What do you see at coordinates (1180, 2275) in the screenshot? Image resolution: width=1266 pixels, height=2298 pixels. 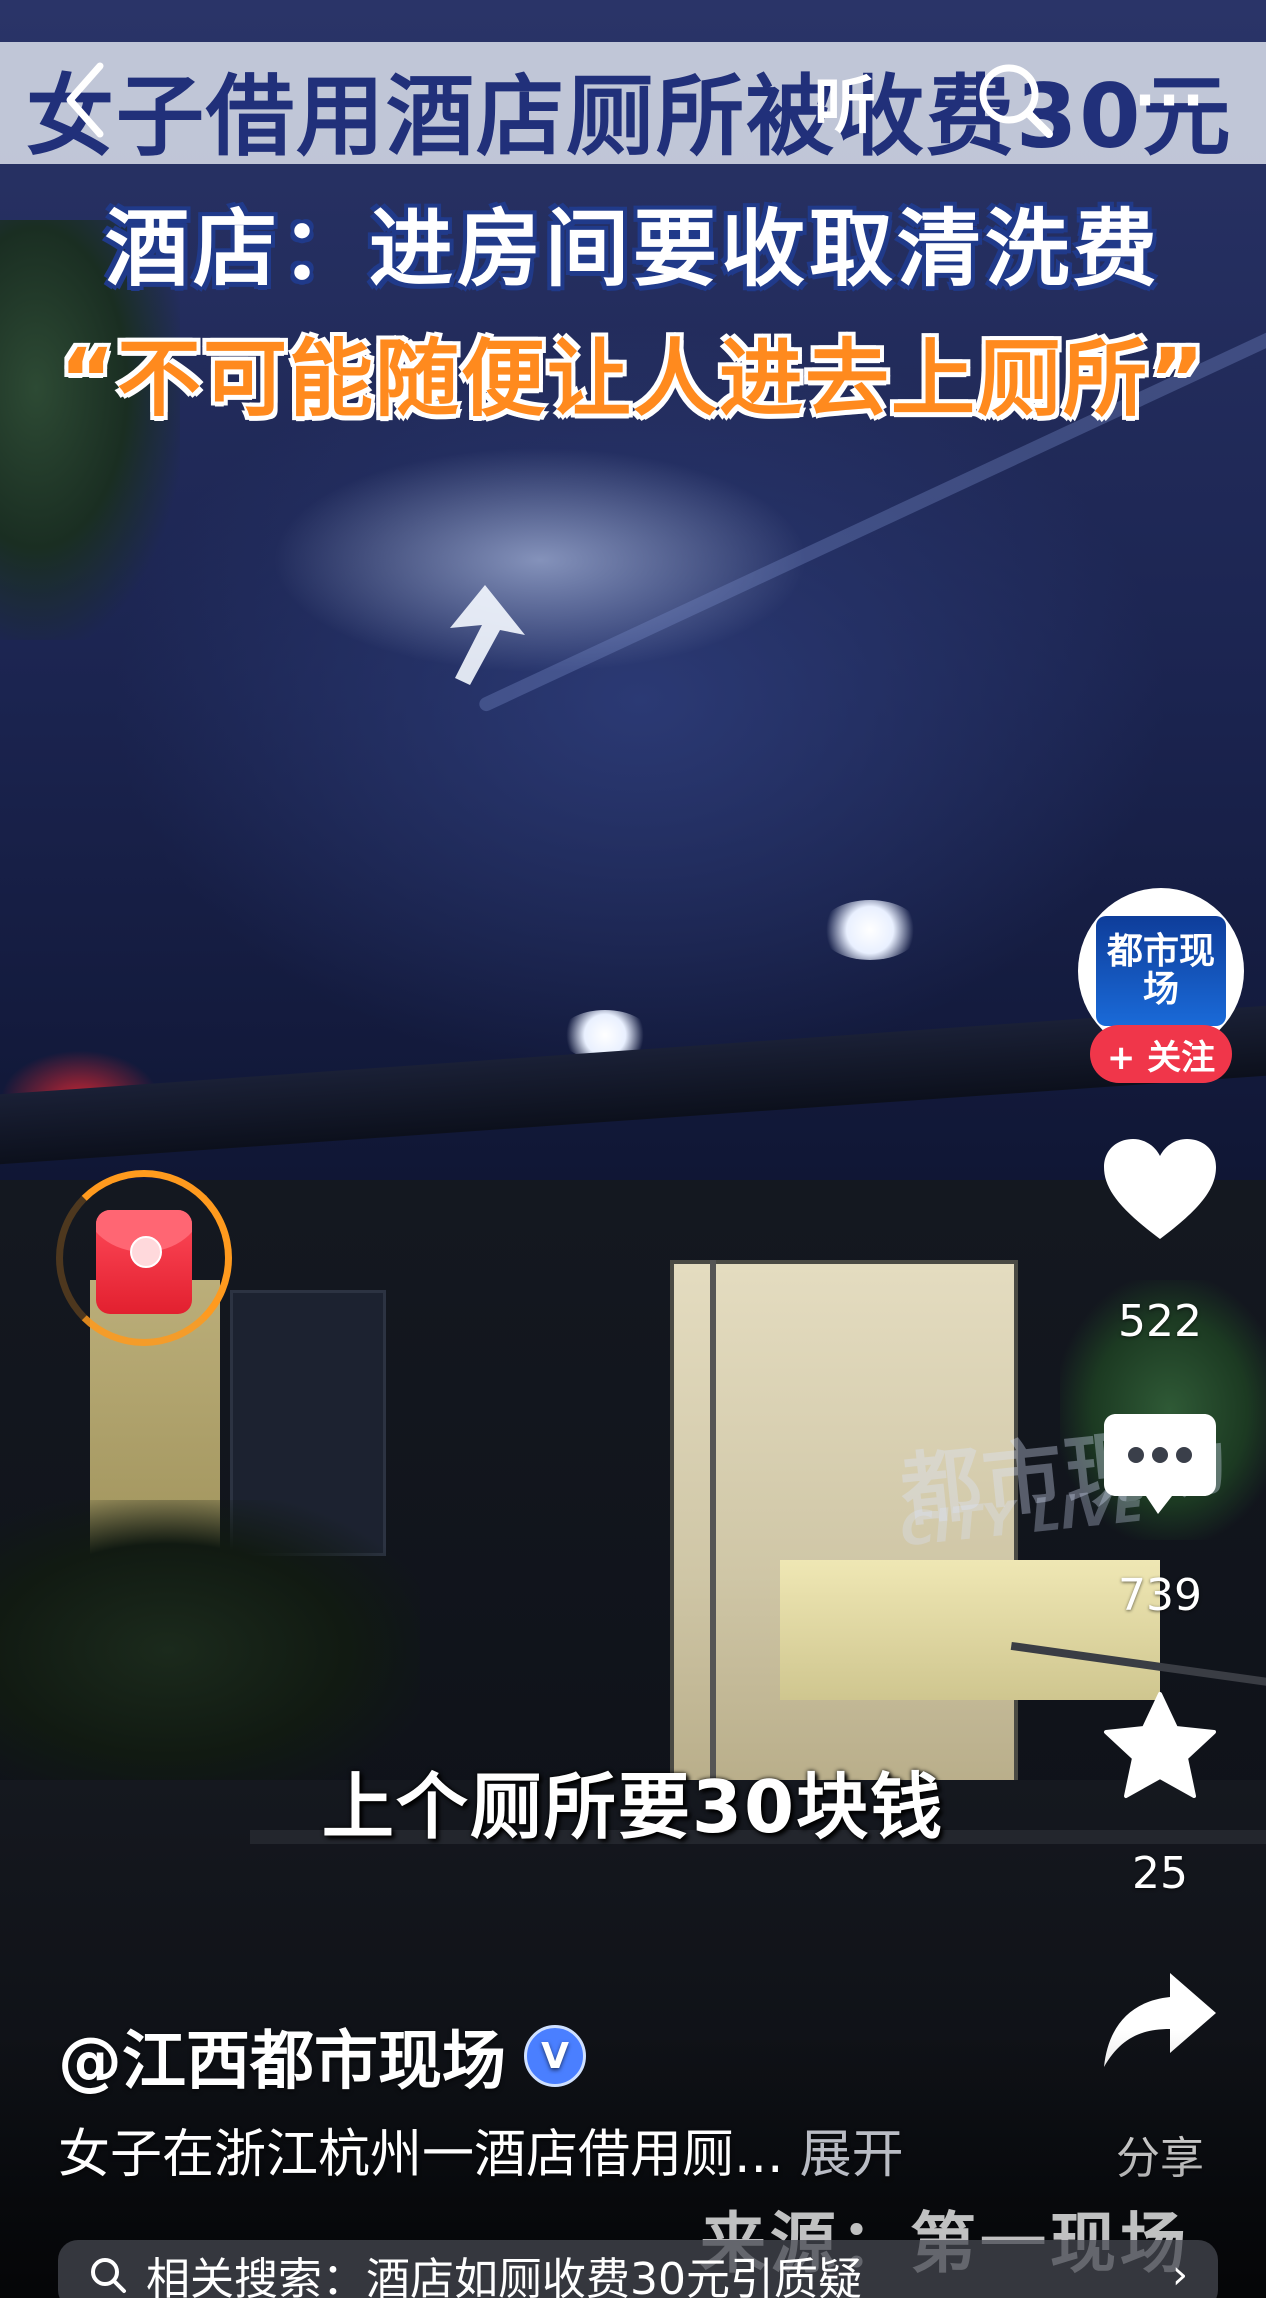 I see `chevron-right-icon: ›` at bounding box center [1180, 2275].